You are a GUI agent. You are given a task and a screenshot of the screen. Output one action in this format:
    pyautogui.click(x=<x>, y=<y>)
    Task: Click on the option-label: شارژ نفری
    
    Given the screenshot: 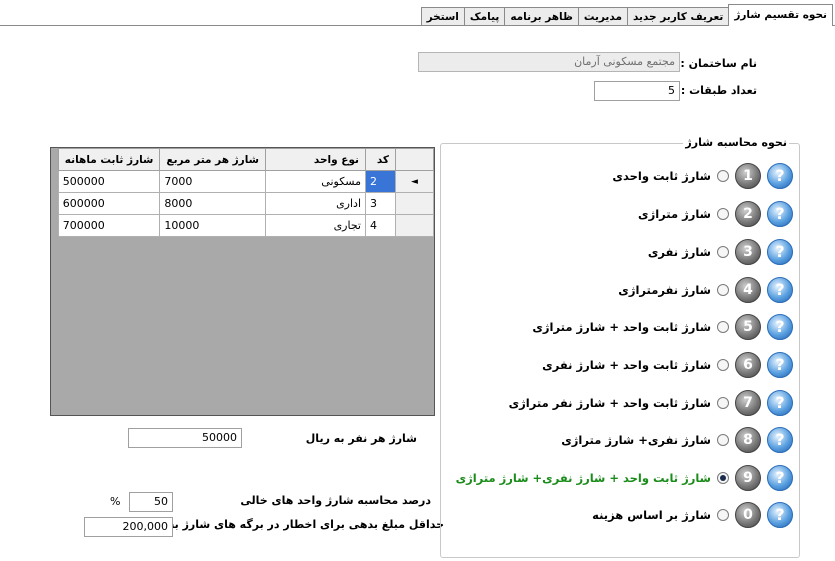 What is the action you would take?
    pyautogui.click(x=679, y=252)
    